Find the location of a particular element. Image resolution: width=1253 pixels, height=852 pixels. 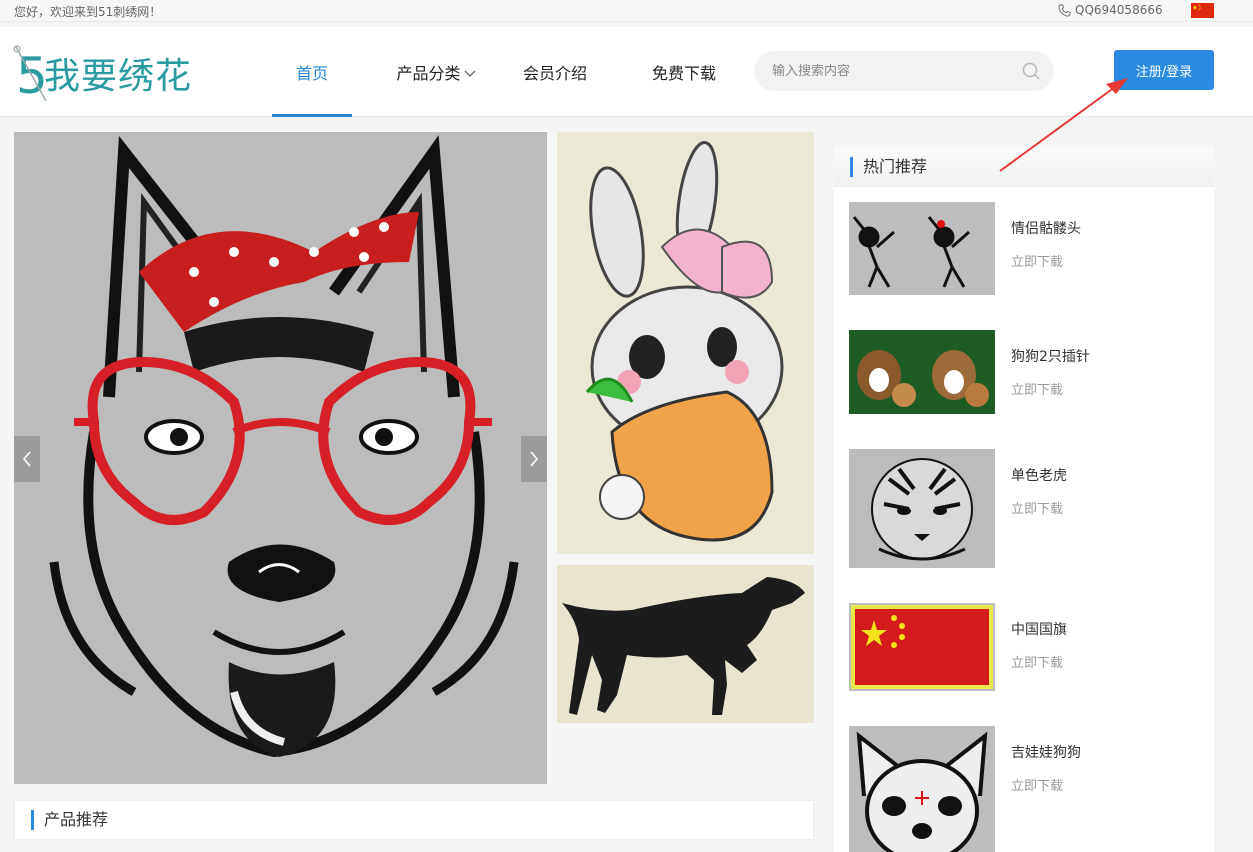

nav-home: 首页 is located at coordinates (312, 72).